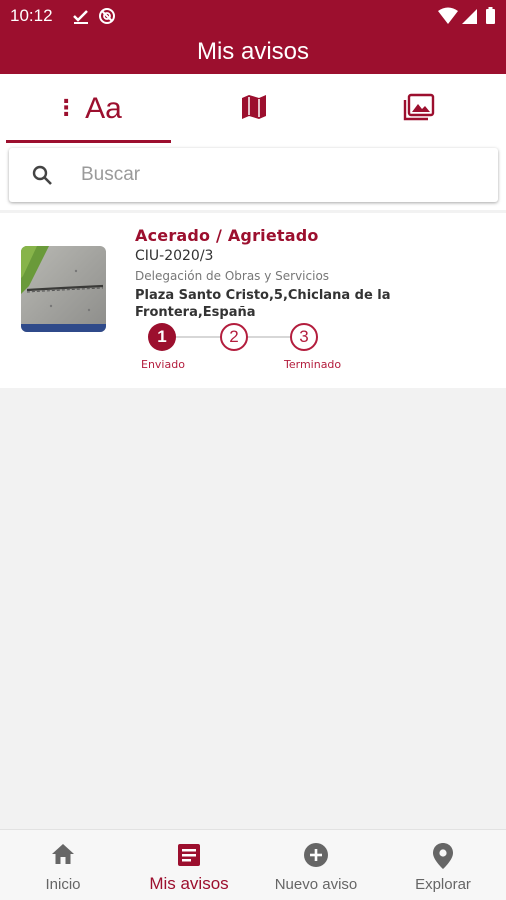 Image resolution: width=506 pixels, height=900 pixels. What do you see at coordinates (255, 353) in the screenshot?
I see `status-stepper: 1 2 3 Enviado Terminado` at bounding box center [255, 353].